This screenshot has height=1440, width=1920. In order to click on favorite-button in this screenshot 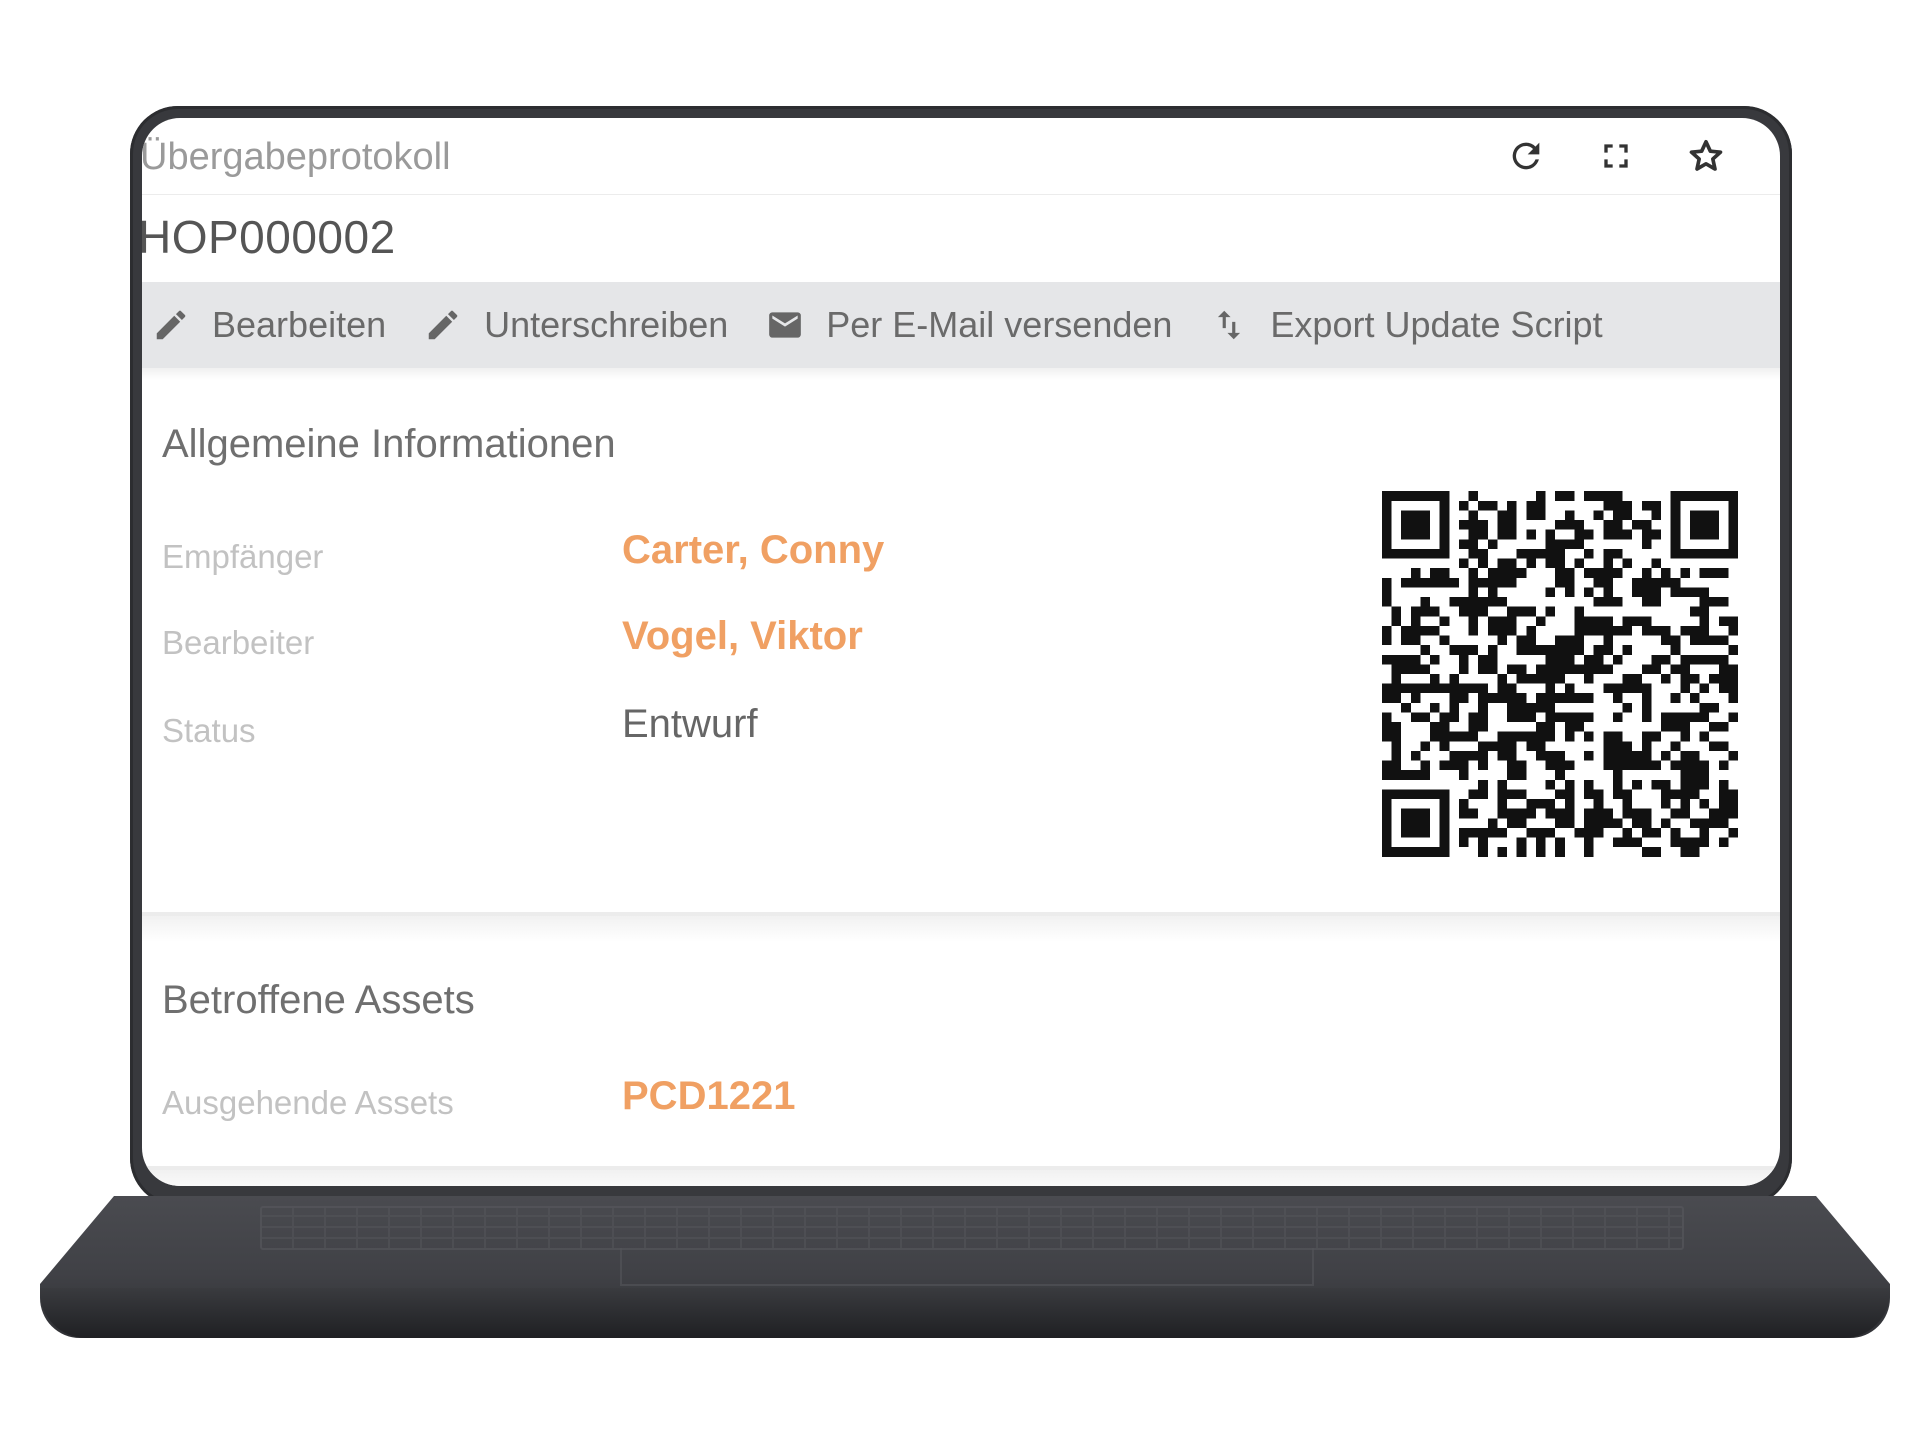, I will do `click(1706, 156)`.